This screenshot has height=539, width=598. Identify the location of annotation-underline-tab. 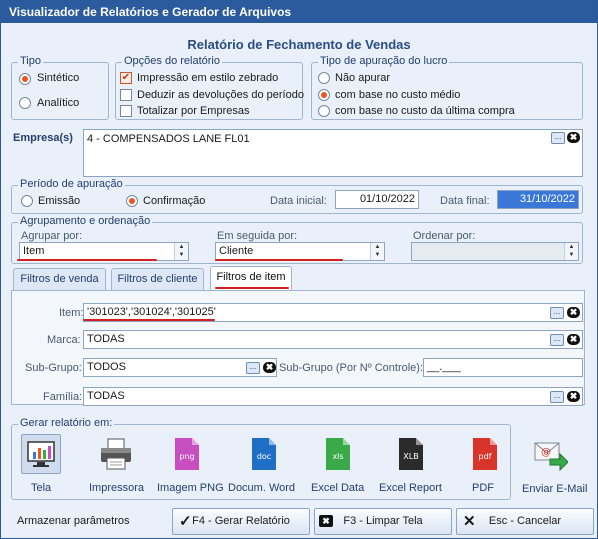
(252, 288).